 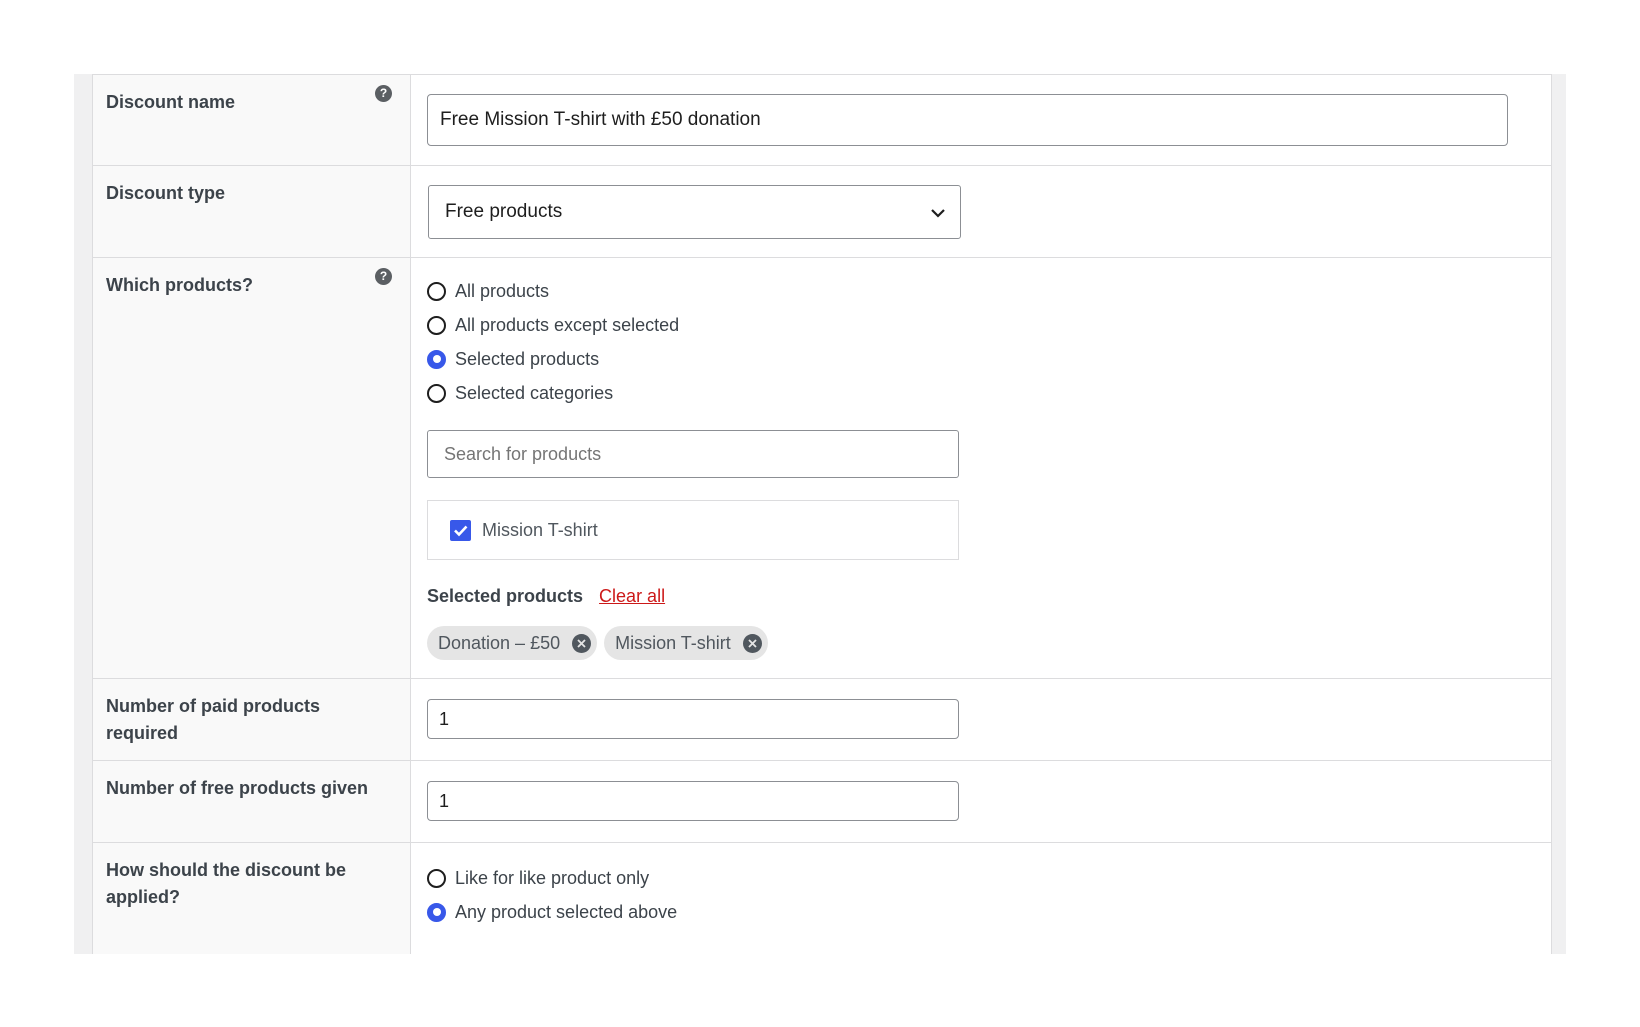 I want to click on discount-type-selected-value: Free products, so click(x=504, y=211).